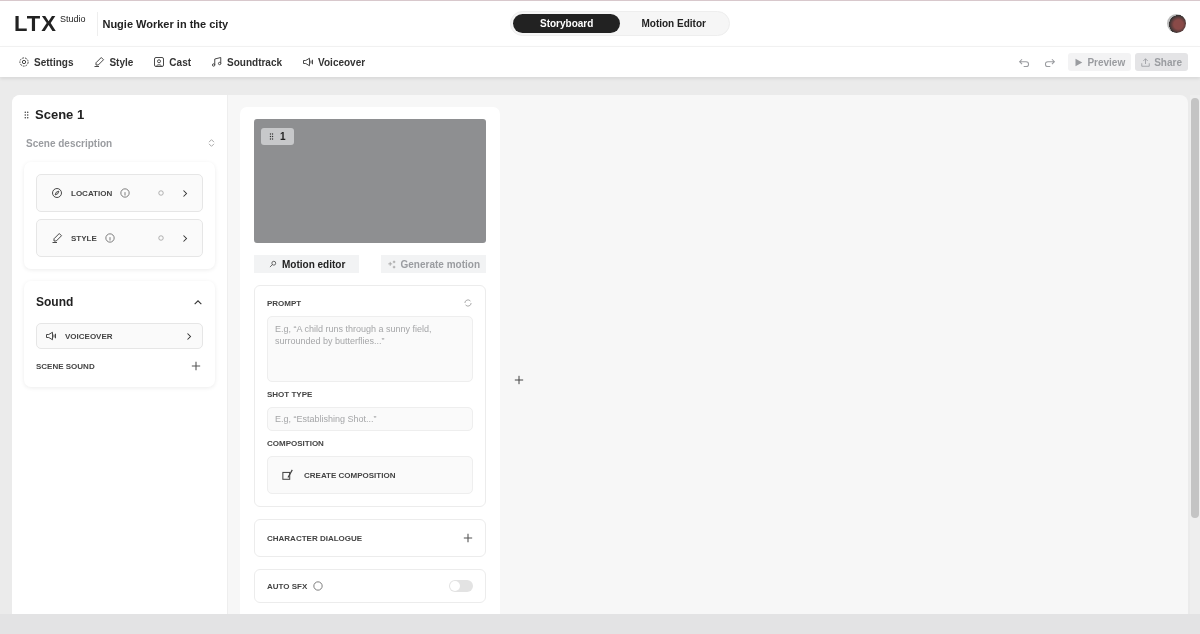 The image size is (1200, 634). Describe the element at coordinates (290, 394) in the screenshot. I see `shot-type-label: SHOT TYPE` at that location.